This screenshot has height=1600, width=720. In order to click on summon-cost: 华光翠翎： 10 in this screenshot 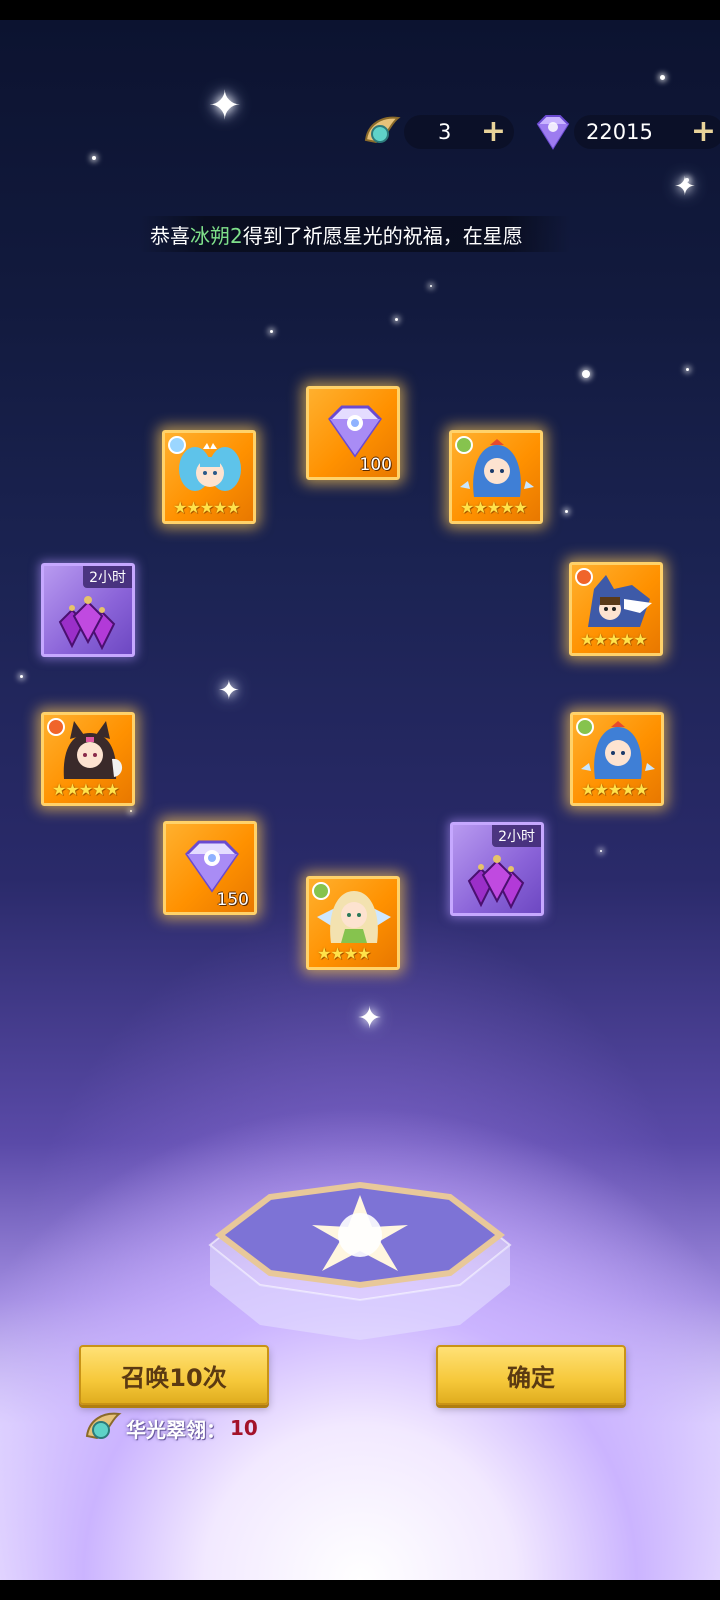, I will do `click(169, 1428)`.